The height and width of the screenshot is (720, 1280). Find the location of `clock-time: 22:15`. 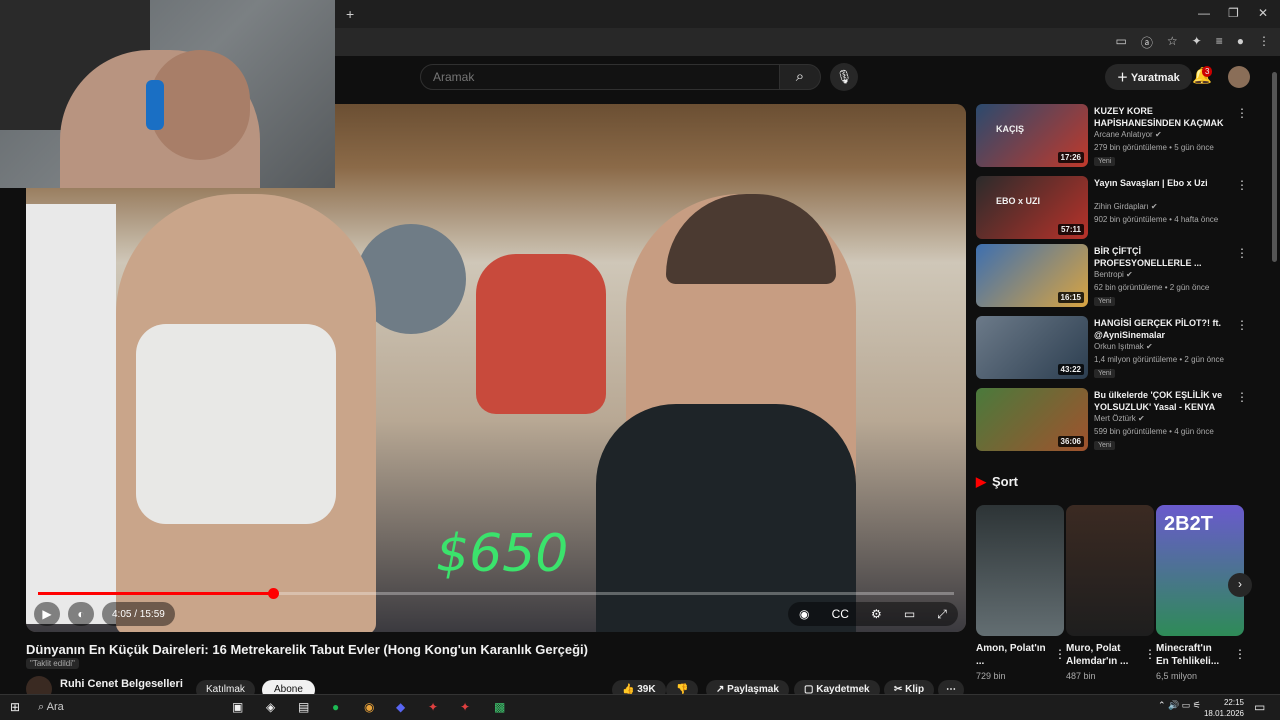

clock-time: 22:15 is located at coordinates (1233, 702).